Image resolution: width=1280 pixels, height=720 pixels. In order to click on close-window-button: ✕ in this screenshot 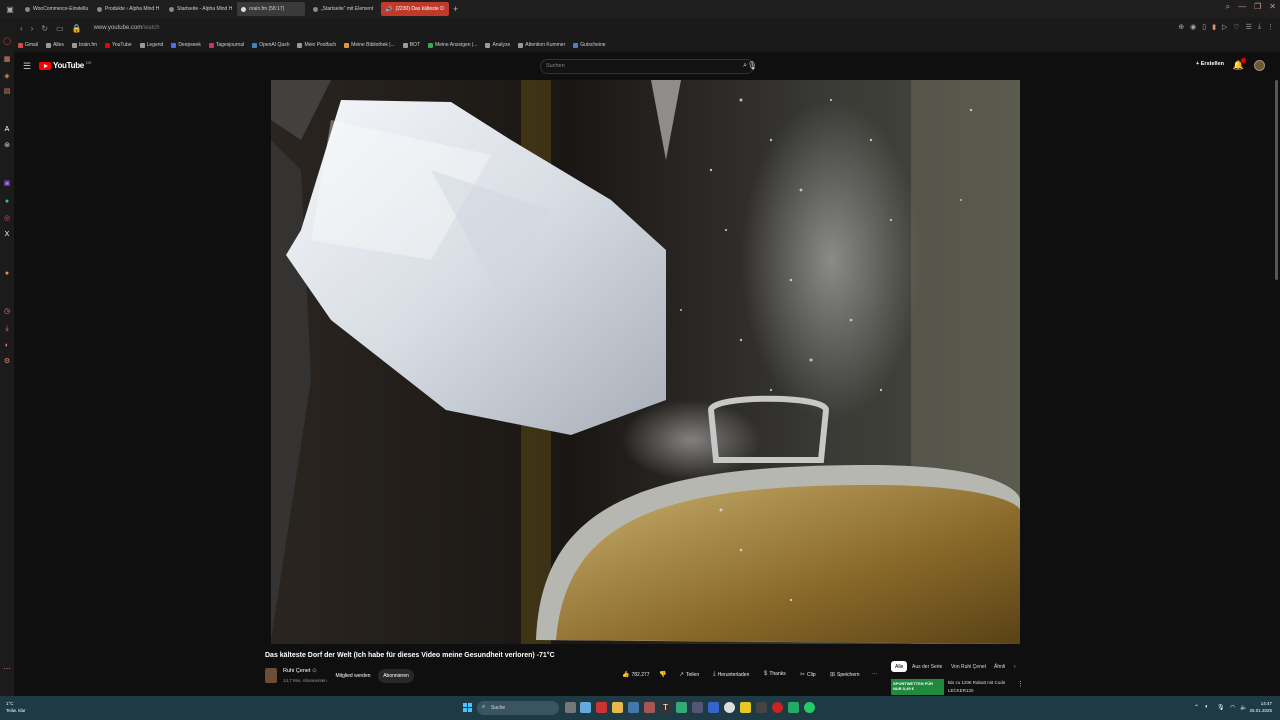, I will do `click(1272, 7)`.